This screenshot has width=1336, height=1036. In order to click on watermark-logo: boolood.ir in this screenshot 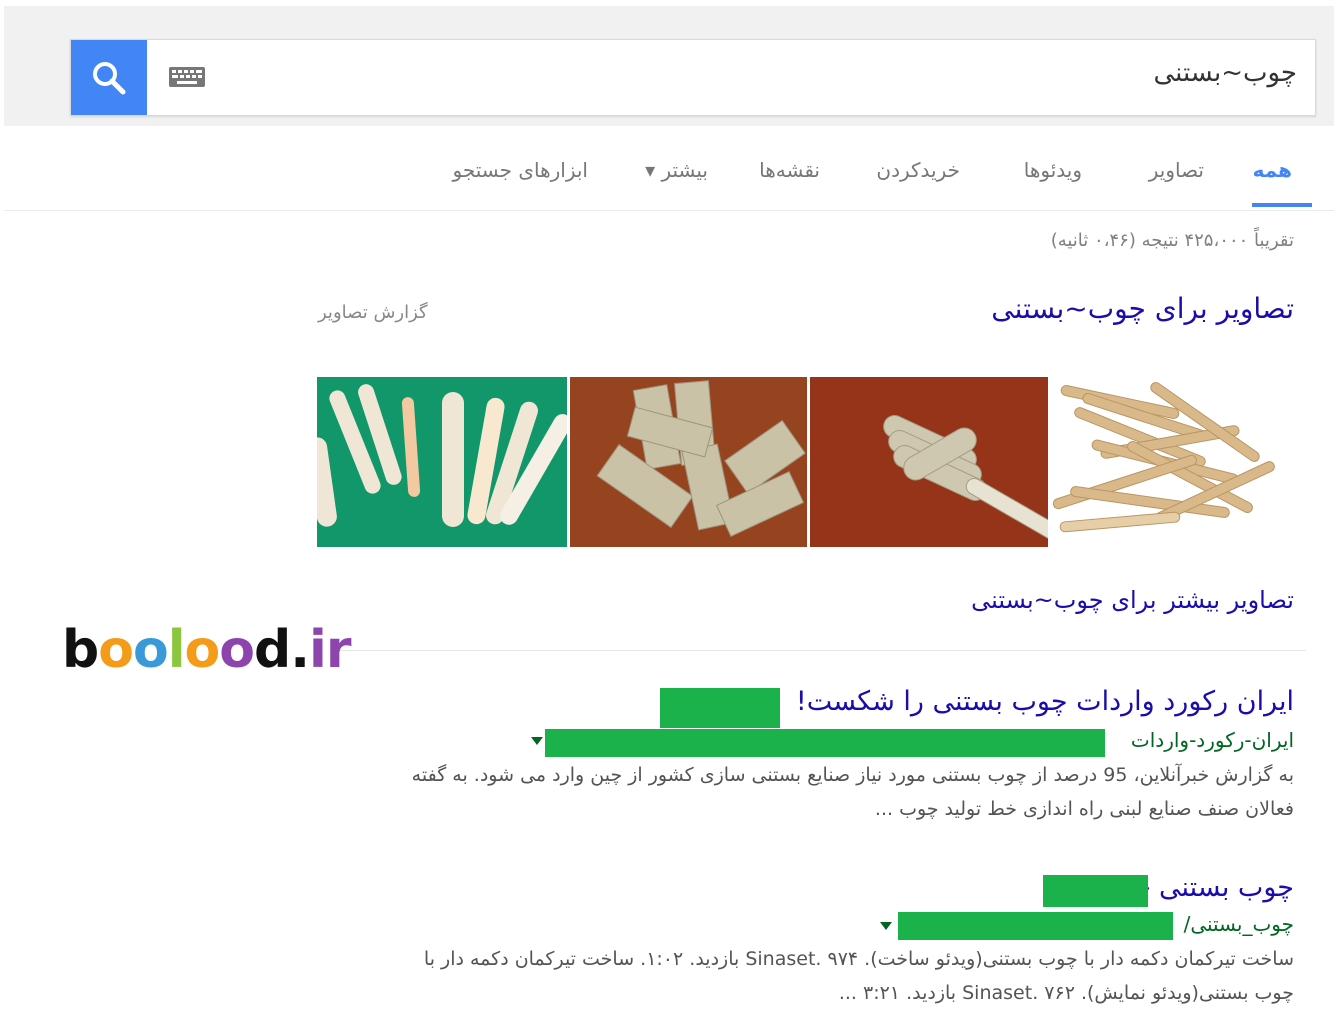, I will do `click(206, 650)`.